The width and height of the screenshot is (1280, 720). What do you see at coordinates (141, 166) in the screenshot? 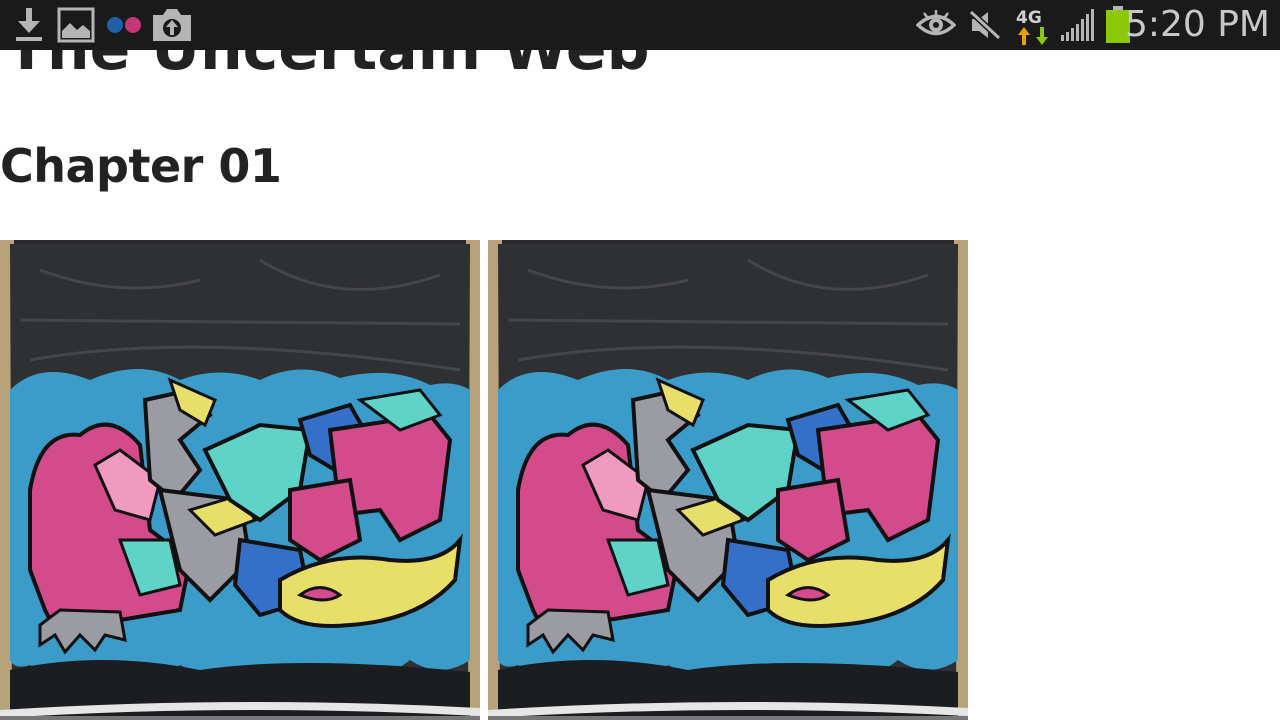
I see `chapter-title: Chapter 01` at bounding box center [141, 166].